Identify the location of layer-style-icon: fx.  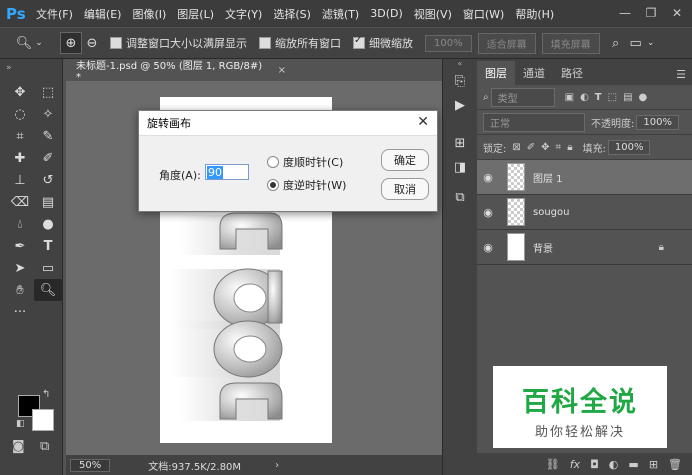
(575, 464).